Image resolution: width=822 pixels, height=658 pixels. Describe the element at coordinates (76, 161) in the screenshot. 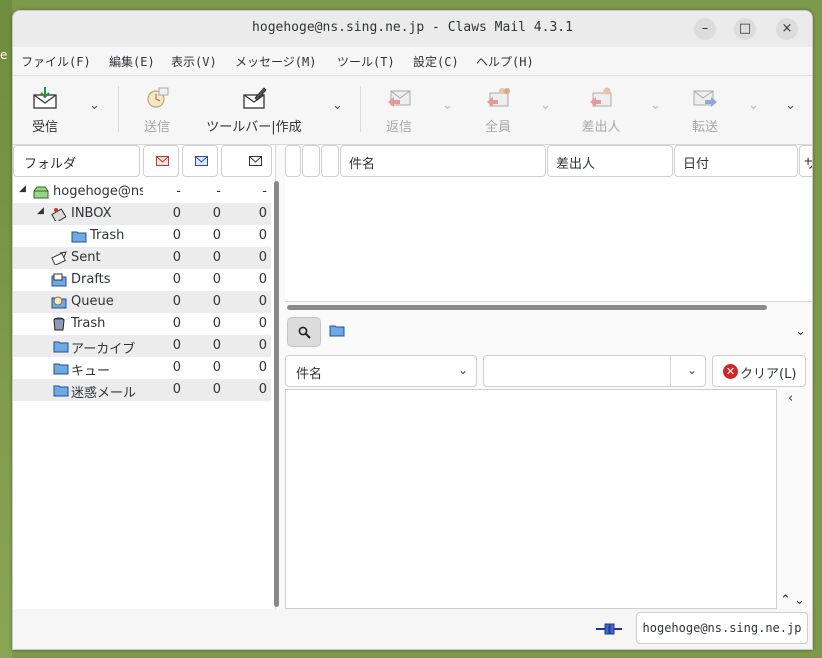

I see `folder-column-header: フォルダ` at that location.